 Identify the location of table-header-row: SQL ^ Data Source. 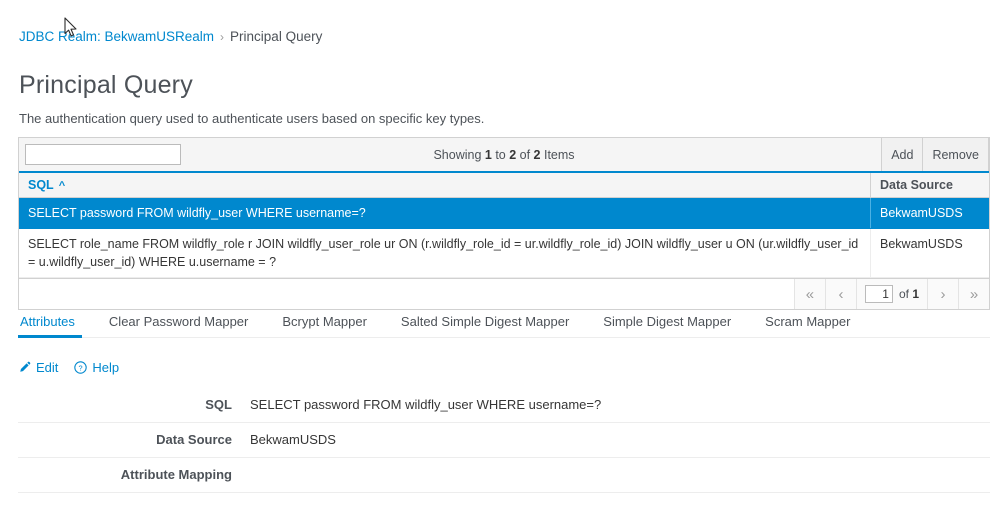
(504, 185).